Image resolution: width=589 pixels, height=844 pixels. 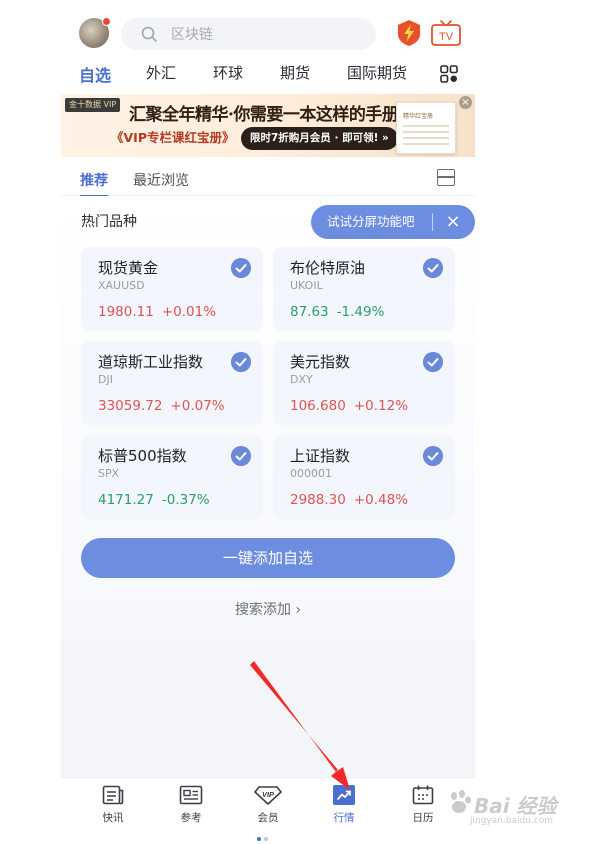 I want to click on instrument-name: 现货黄金, so click(x=128, y=268).